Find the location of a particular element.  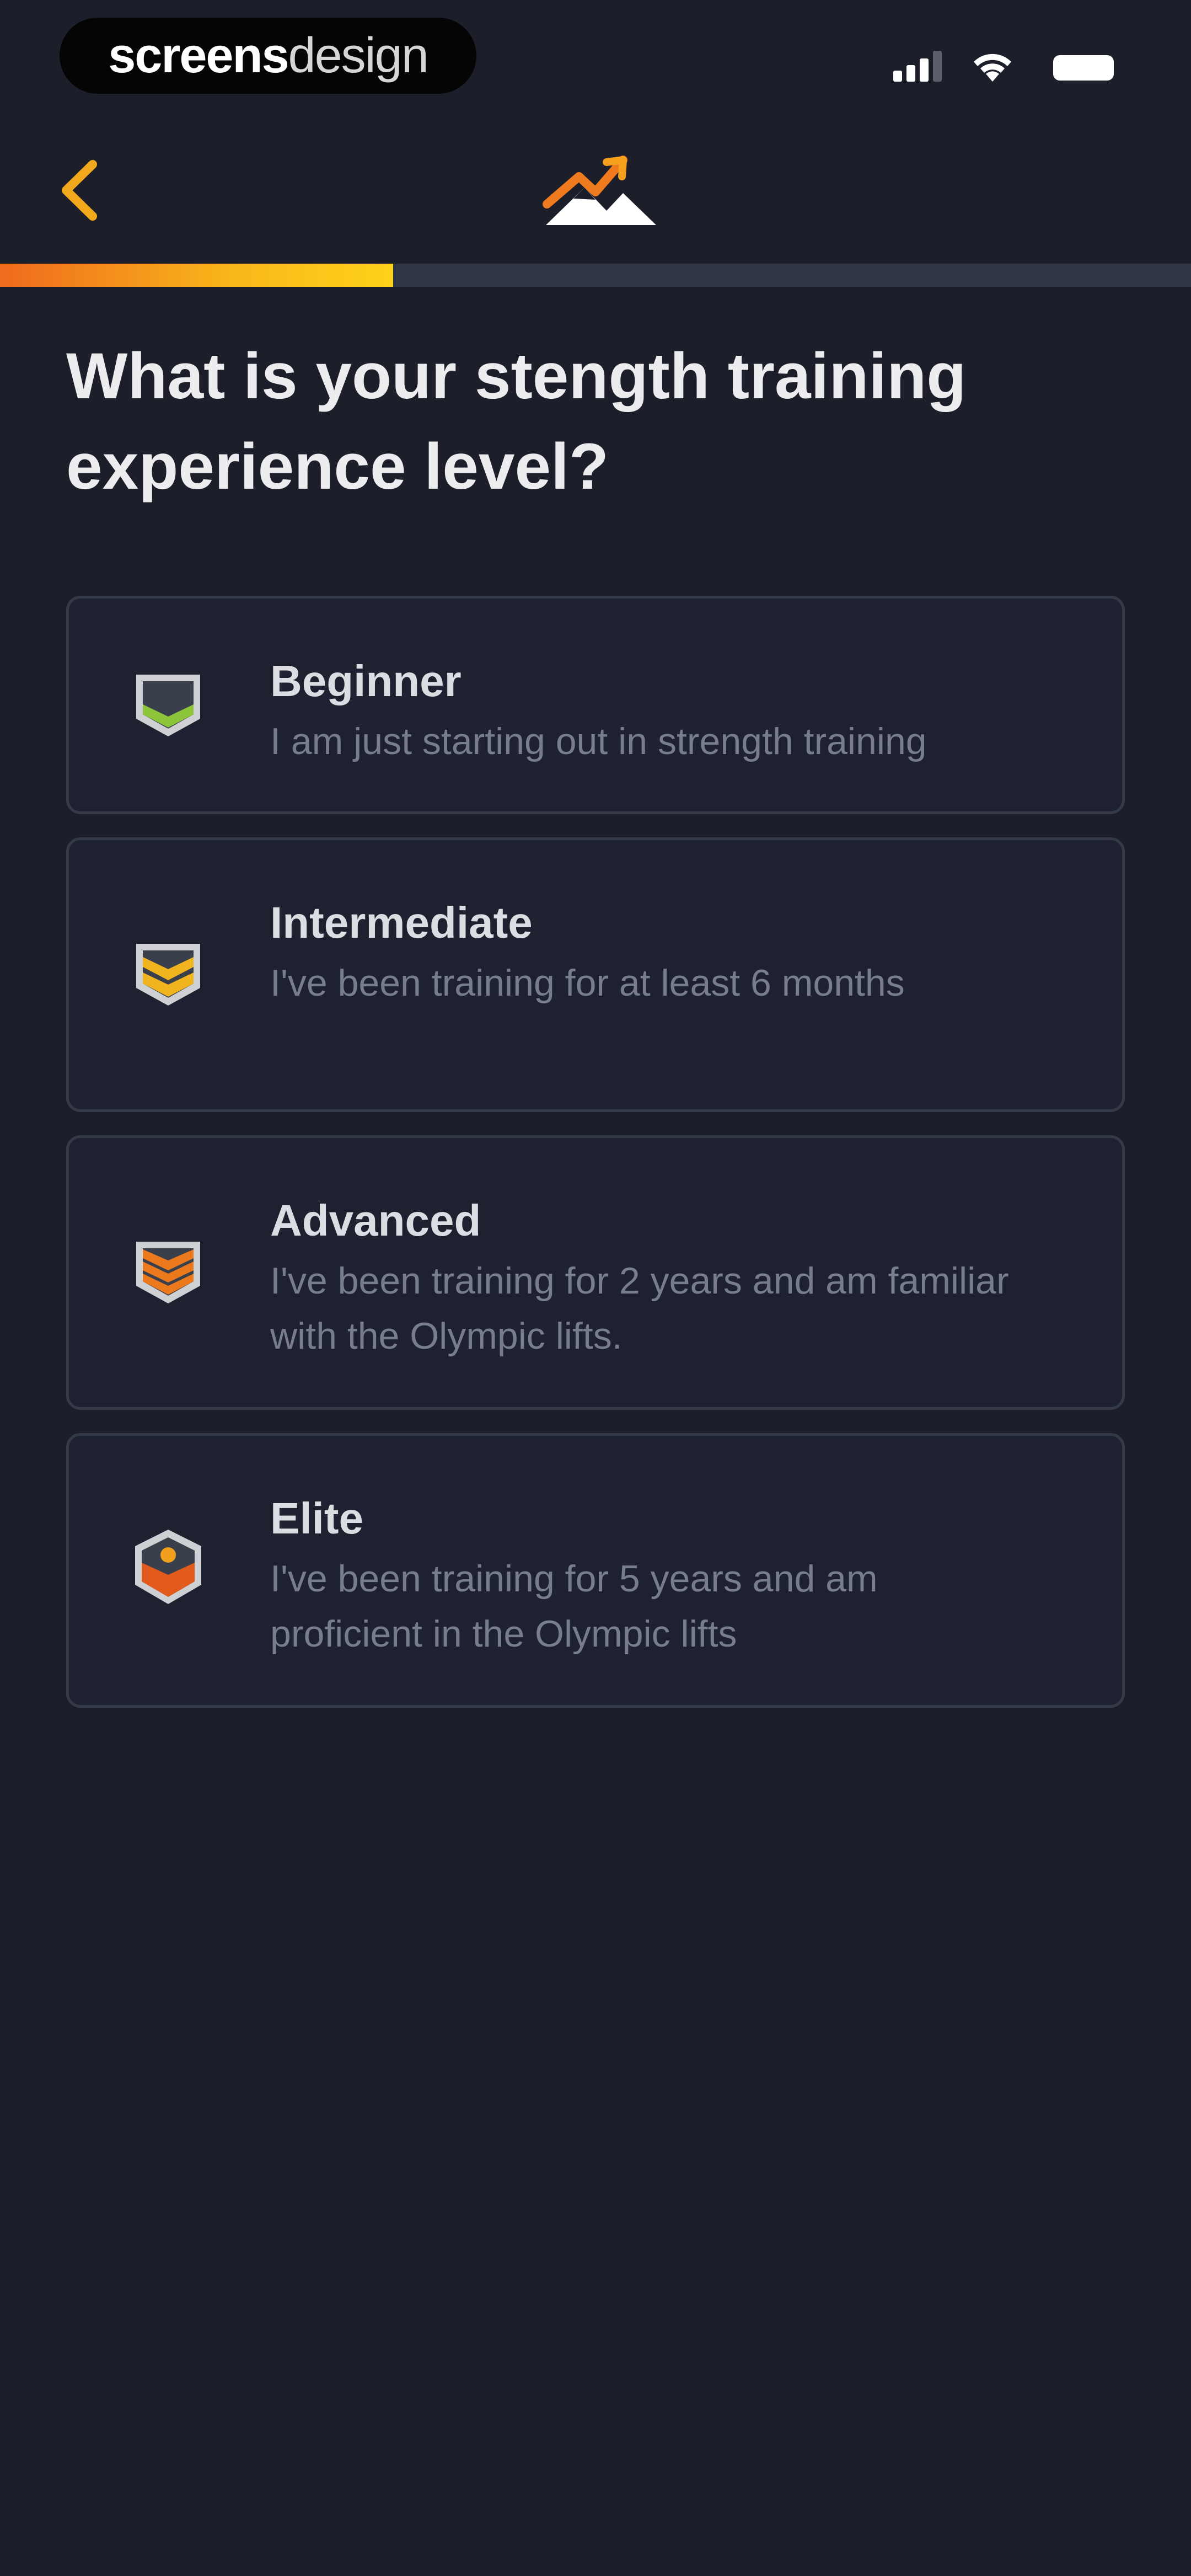

nav-bar is located at coordinates (595, 187).